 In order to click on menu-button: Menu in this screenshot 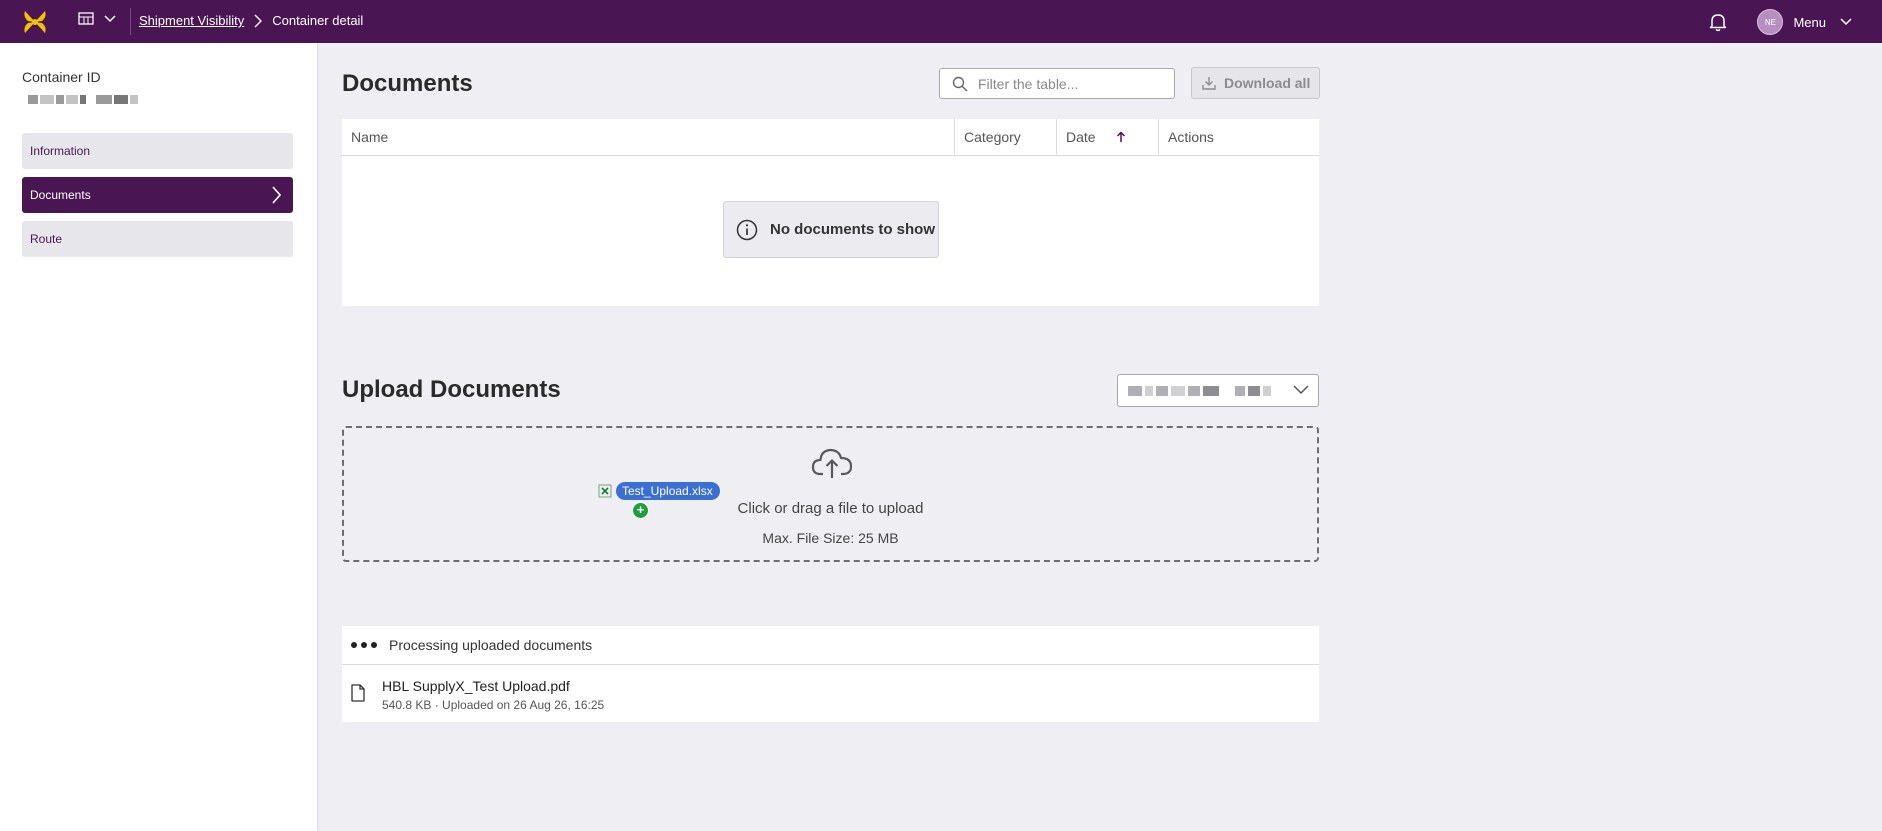, I will do `click(1809, 22)`.